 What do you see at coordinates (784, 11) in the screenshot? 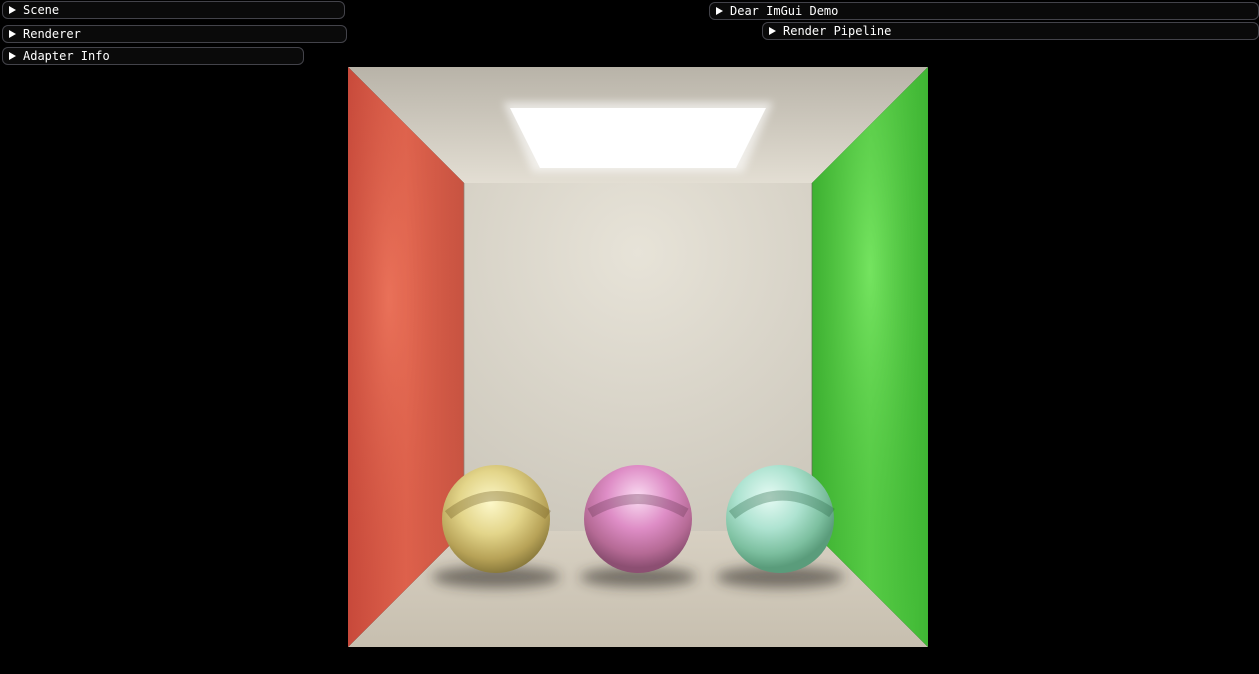
I see `imgui-demo-window-title: Dear ImGui Demo` at bounding box center [784, 11].